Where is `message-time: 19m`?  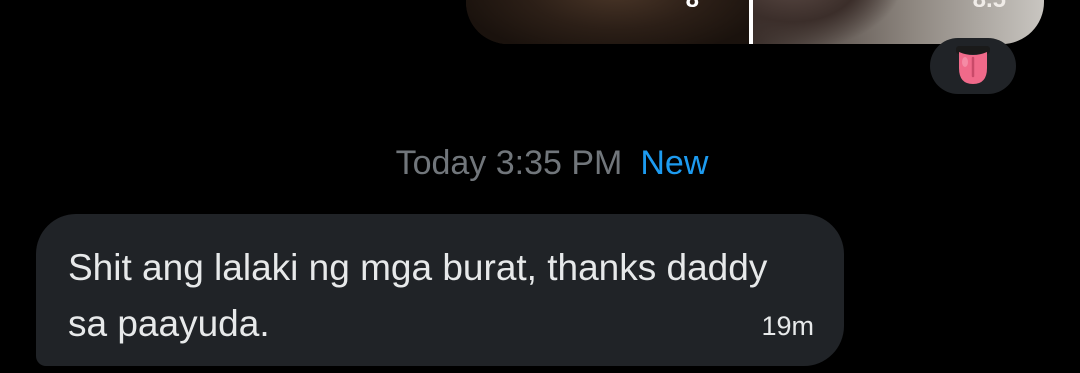 message-time: 19m is located at coordinates (787, 326).